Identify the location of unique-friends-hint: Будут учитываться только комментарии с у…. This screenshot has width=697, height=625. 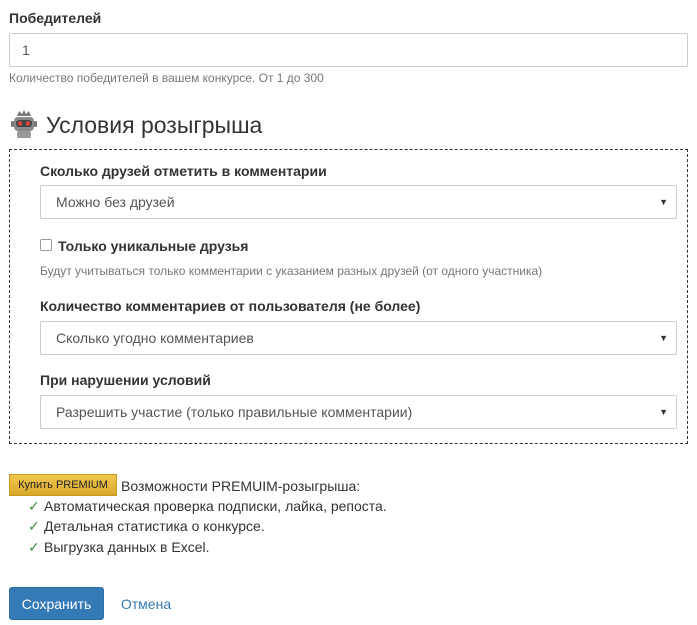
(291, 271).